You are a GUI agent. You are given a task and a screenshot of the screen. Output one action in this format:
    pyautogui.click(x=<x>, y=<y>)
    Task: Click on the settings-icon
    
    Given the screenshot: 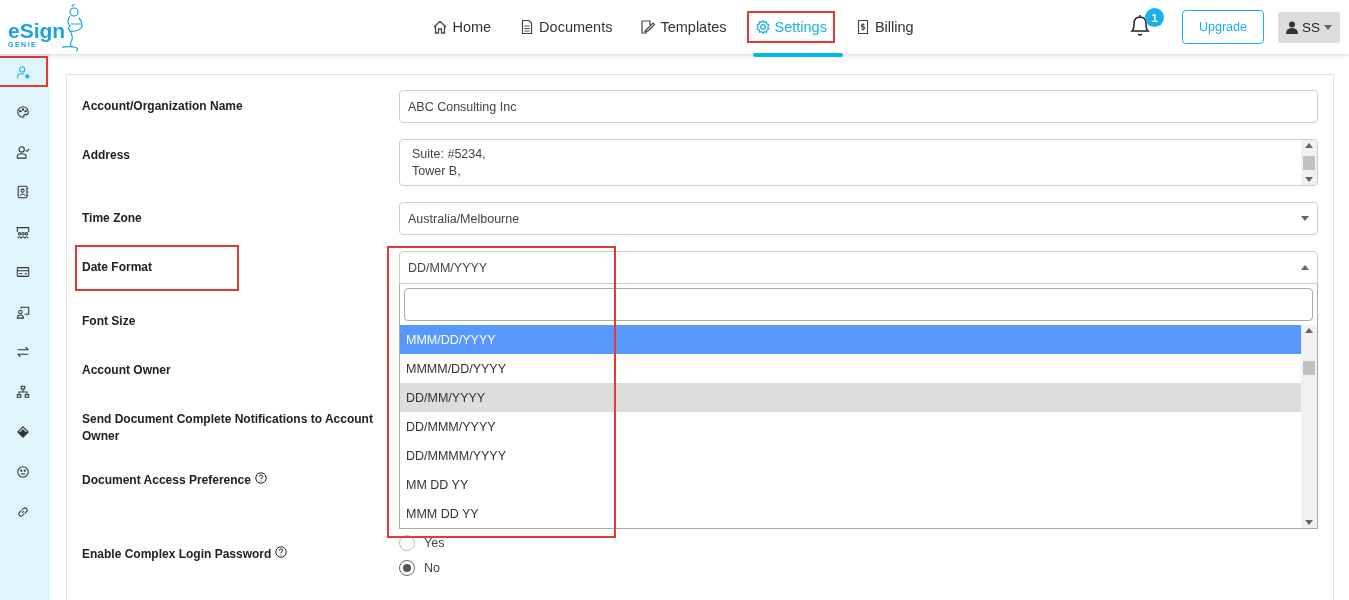 What is the action you would take?
    pyautogui.click(x=762, y=27)
    